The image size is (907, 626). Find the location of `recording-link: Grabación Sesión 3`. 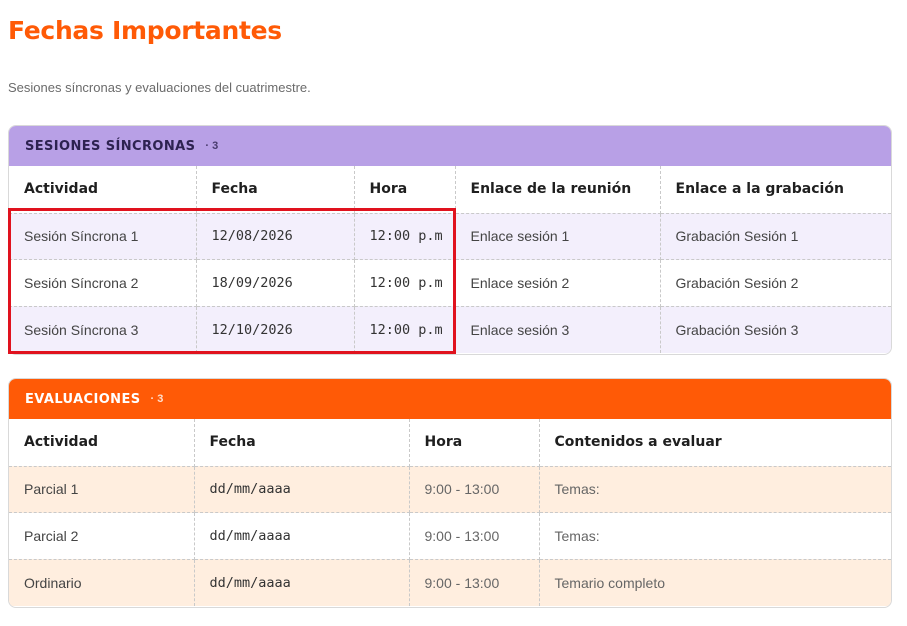

recording-link: Grabación Sesión 3 is located at coordinates (775, 329).